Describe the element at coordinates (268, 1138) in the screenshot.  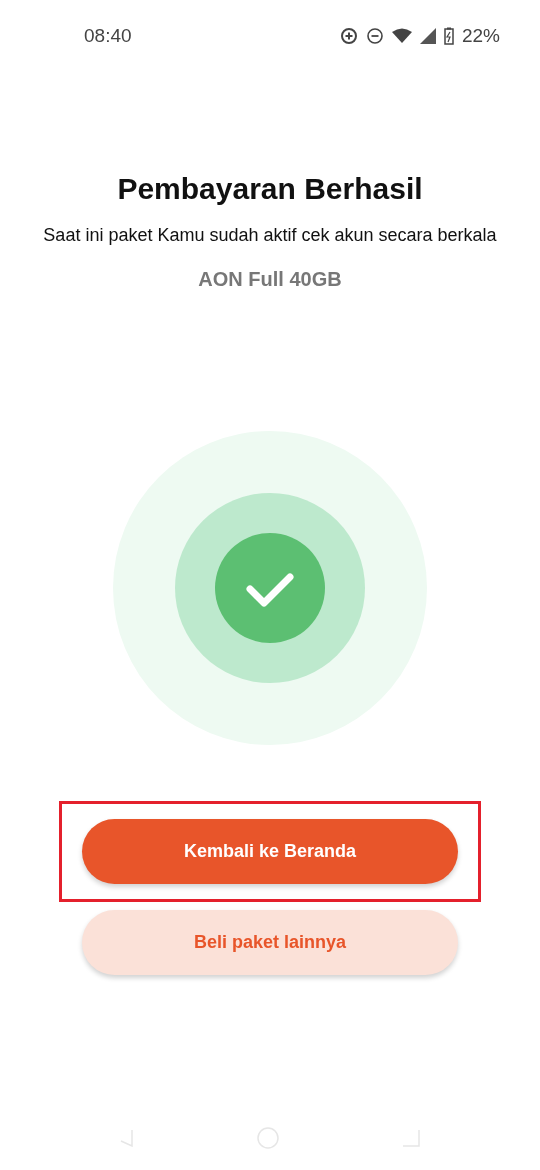
I see `home-icon` at that location.